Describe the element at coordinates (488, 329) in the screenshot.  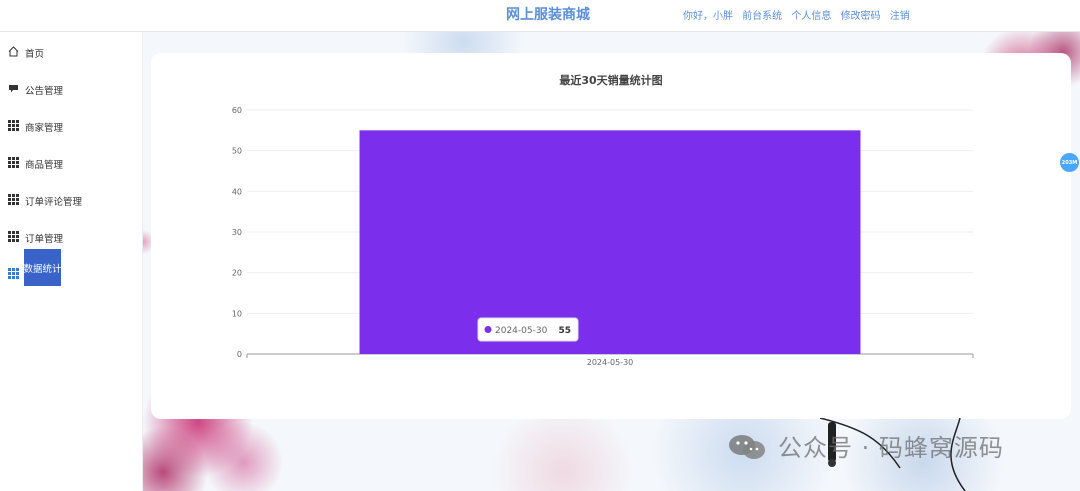
I see `tooltip-marker` at that location.